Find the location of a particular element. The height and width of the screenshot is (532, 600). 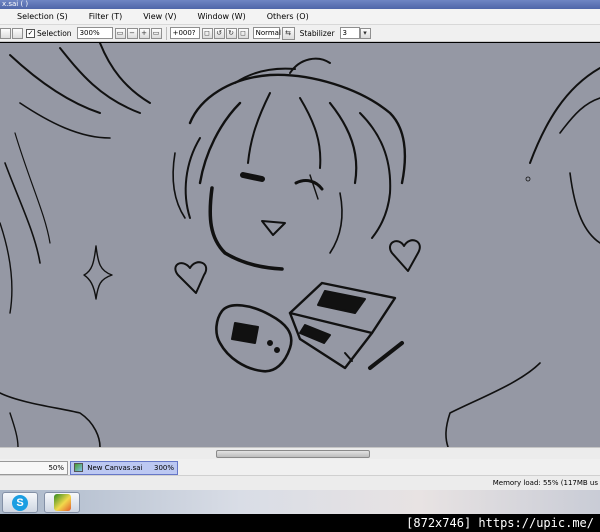

taskbar-sai-button is located at coordinates (62, 502).